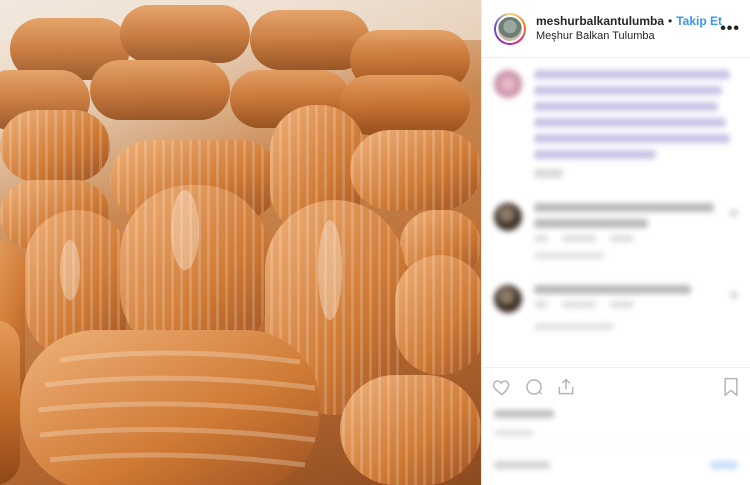 The height and width of the screenshot is (485, 750). I want to click on comment-icon, so click(534, 387).